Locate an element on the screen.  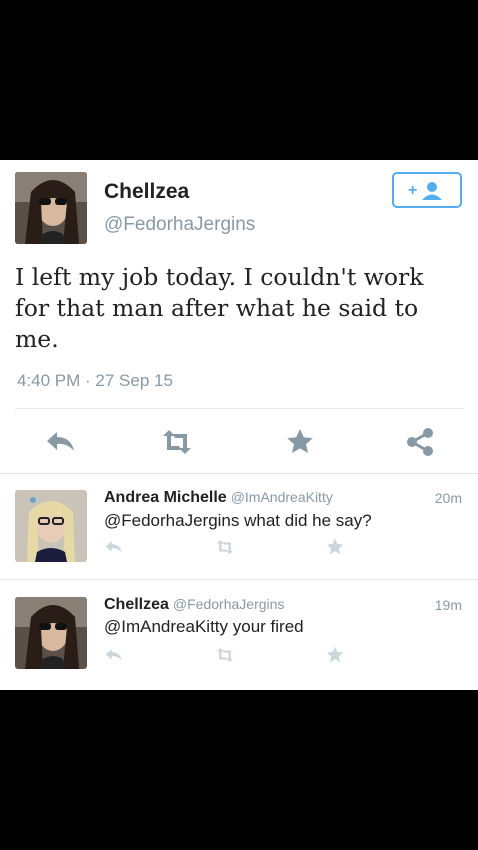
reply-time: 19m is located at coordinates (448, 605).